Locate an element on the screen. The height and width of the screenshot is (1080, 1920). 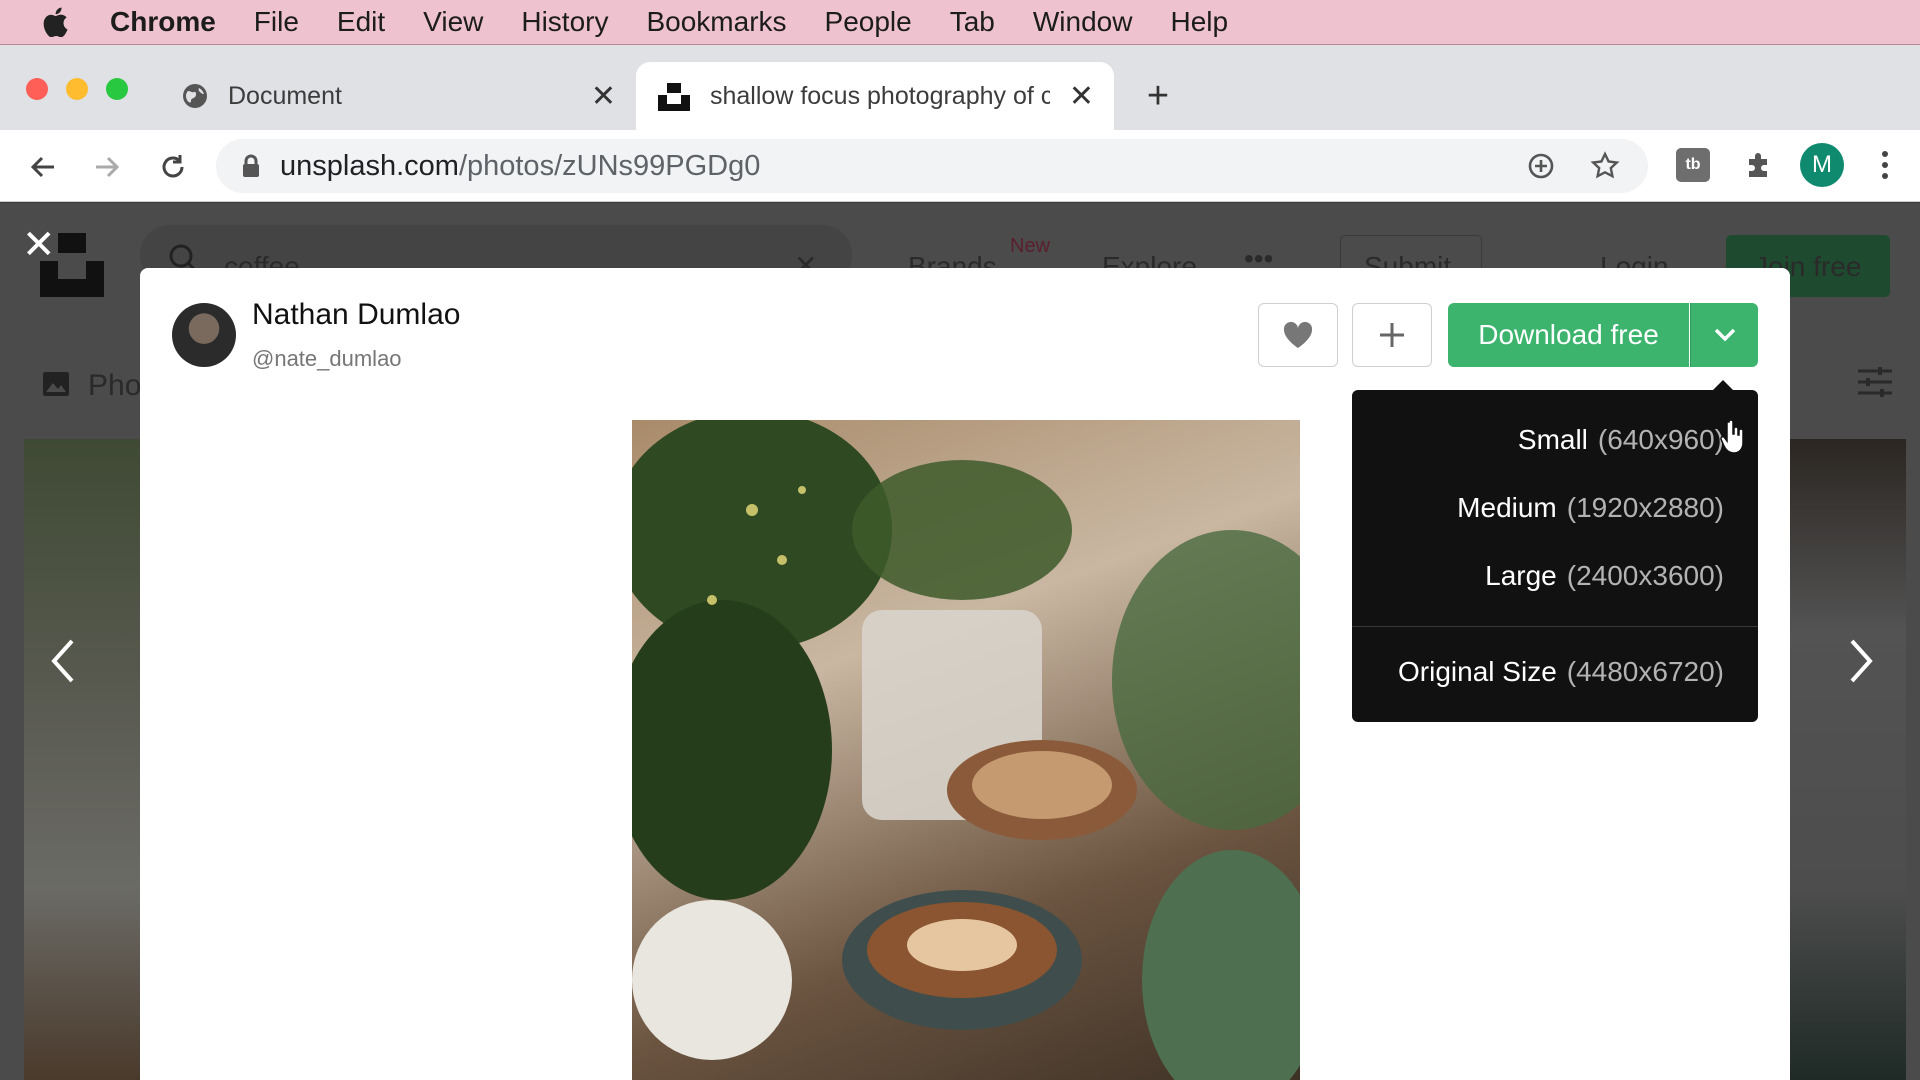
unsplash-icon is located at coordinates (674, 96).